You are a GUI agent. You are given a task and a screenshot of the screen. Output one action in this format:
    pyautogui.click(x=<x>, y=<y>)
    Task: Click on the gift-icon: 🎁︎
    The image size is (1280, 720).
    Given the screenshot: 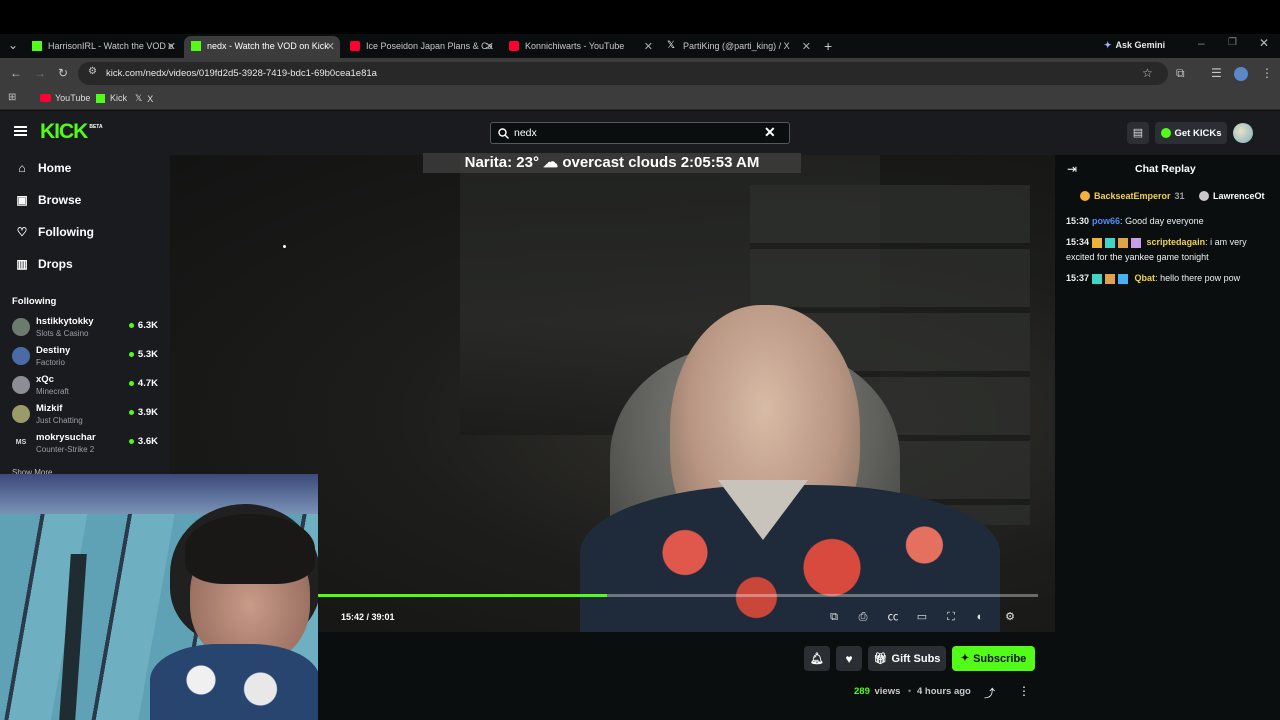 What is the action you would take?
    pyautogui.click(x=880, y=659)
    